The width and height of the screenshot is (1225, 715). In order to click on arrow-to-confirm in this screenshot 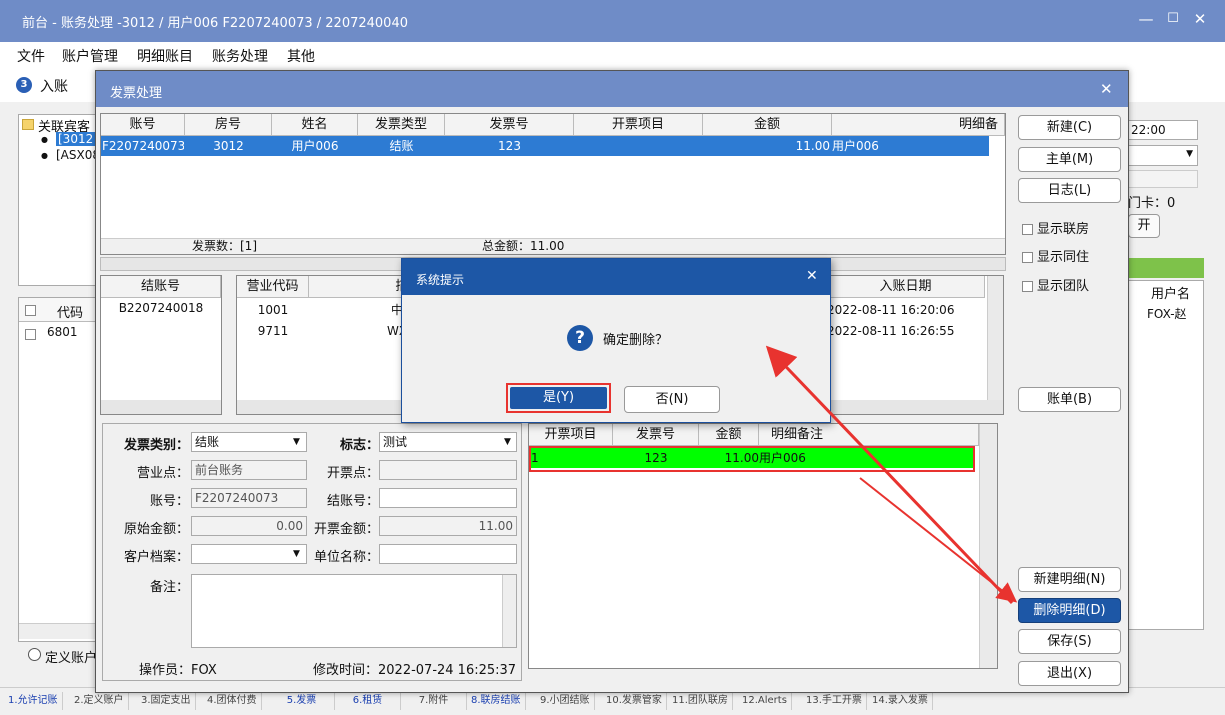, I will do `click(889, 475)`.